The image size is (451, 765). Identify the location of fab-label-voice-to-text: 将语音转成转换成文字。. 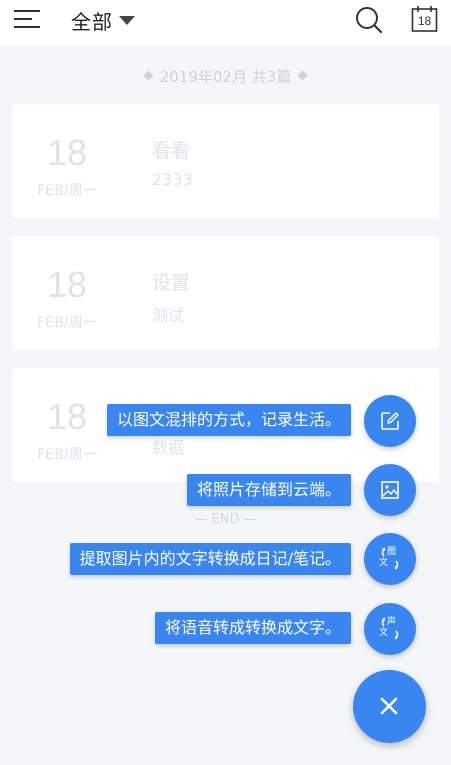
(252, 628).